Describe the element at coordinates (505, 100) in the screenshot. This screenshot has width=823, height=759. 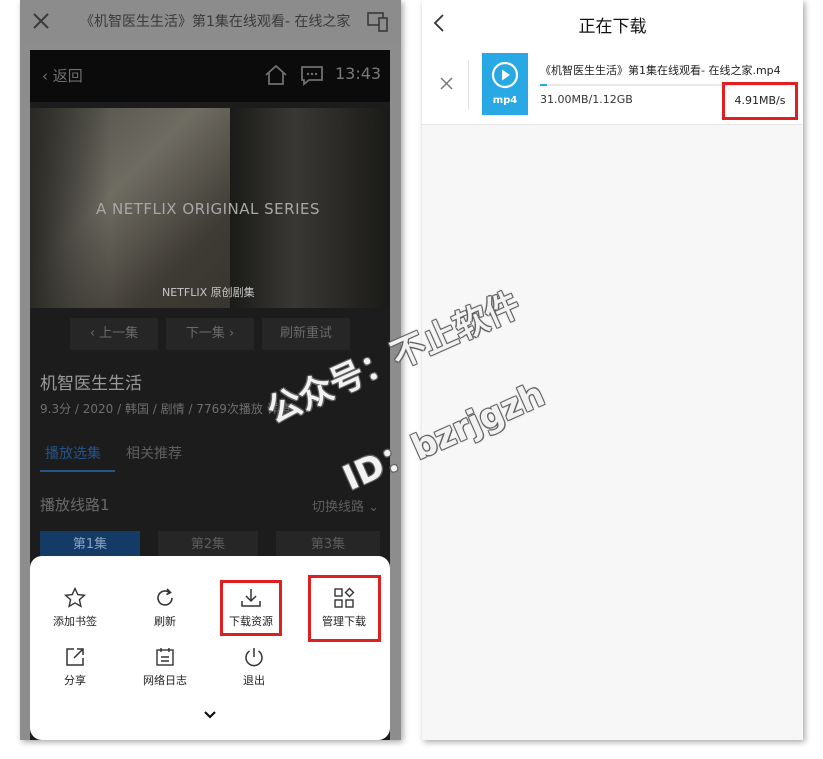
I see `file-type-label: mp4` at that location.